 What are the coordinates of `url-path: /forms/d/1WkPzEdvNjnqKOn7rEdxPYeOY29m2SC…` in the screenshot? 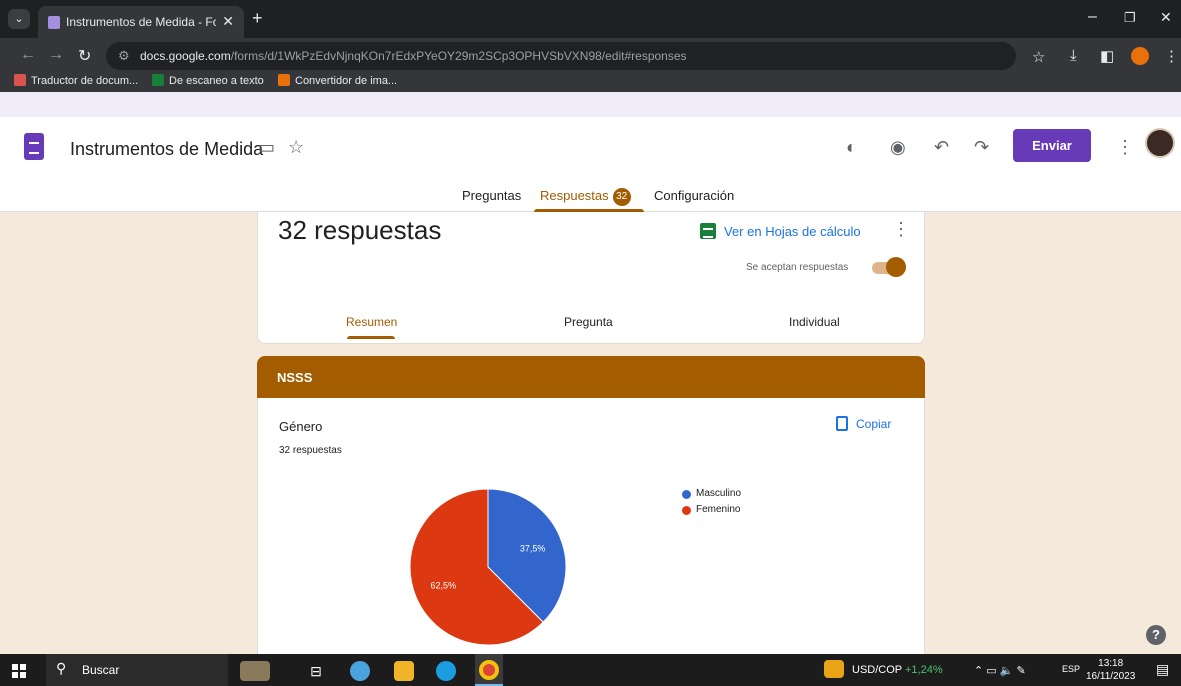 It's located at (458, 56).